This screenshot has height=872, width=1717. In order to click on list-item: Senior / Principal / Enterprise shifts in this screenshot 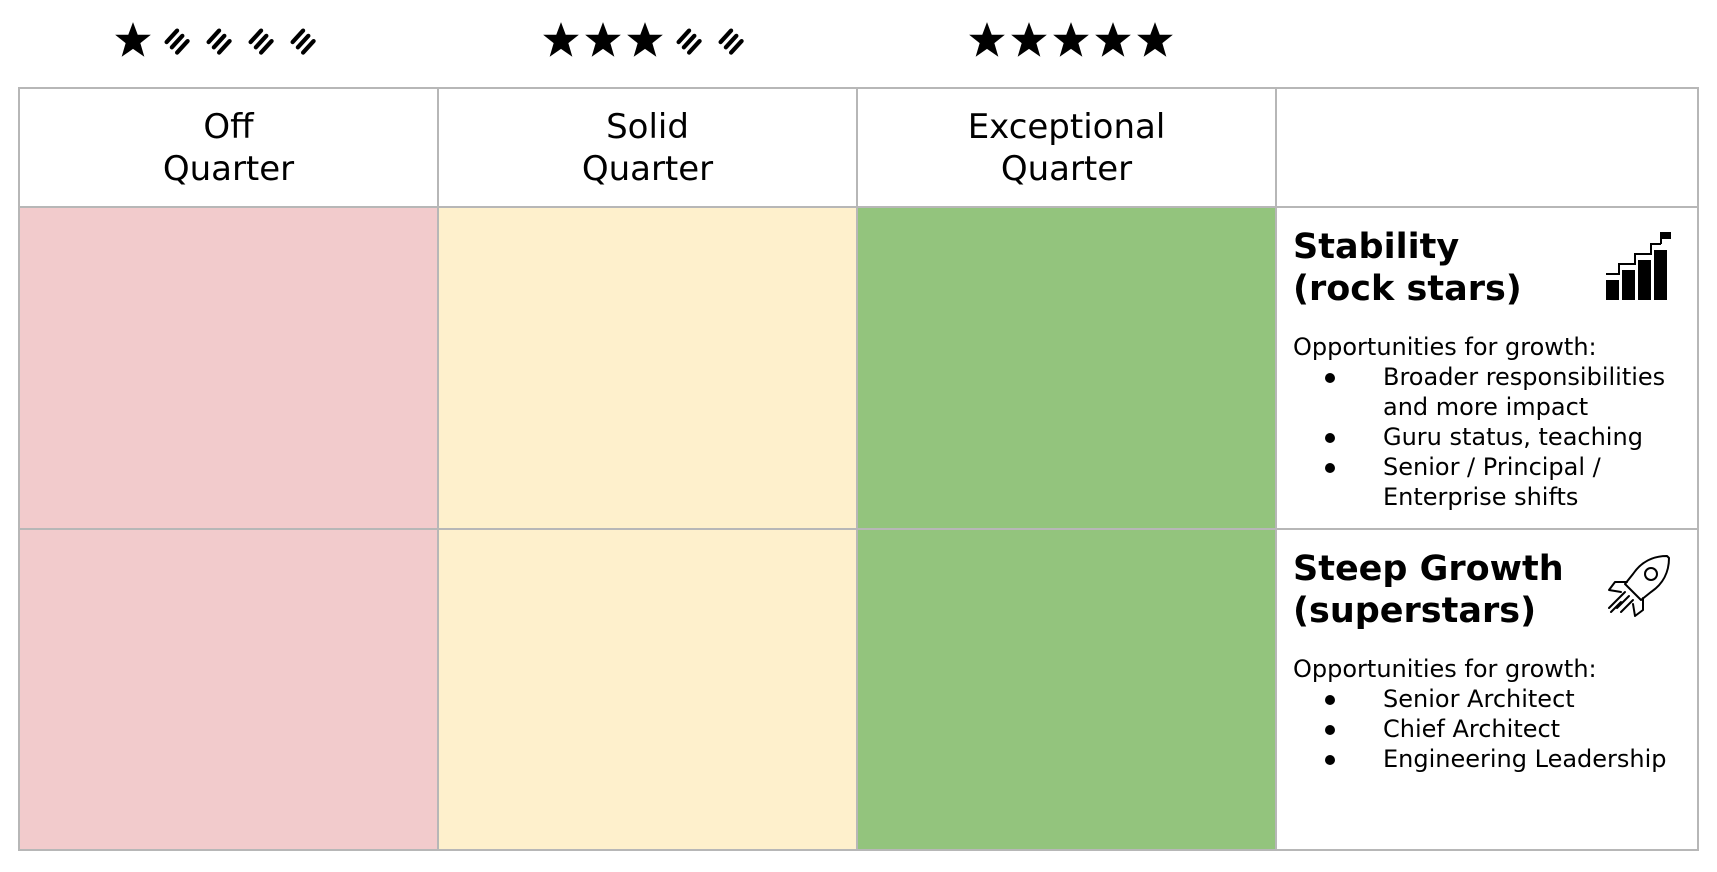, I will do `click(1487, 482)`.